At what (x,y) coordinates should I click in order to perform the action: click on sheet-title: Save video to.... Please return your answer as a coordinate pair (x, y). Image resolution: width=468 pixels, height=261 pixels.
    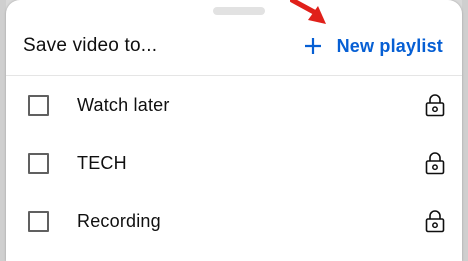
    Looking at the image, I should click on (90, 45).